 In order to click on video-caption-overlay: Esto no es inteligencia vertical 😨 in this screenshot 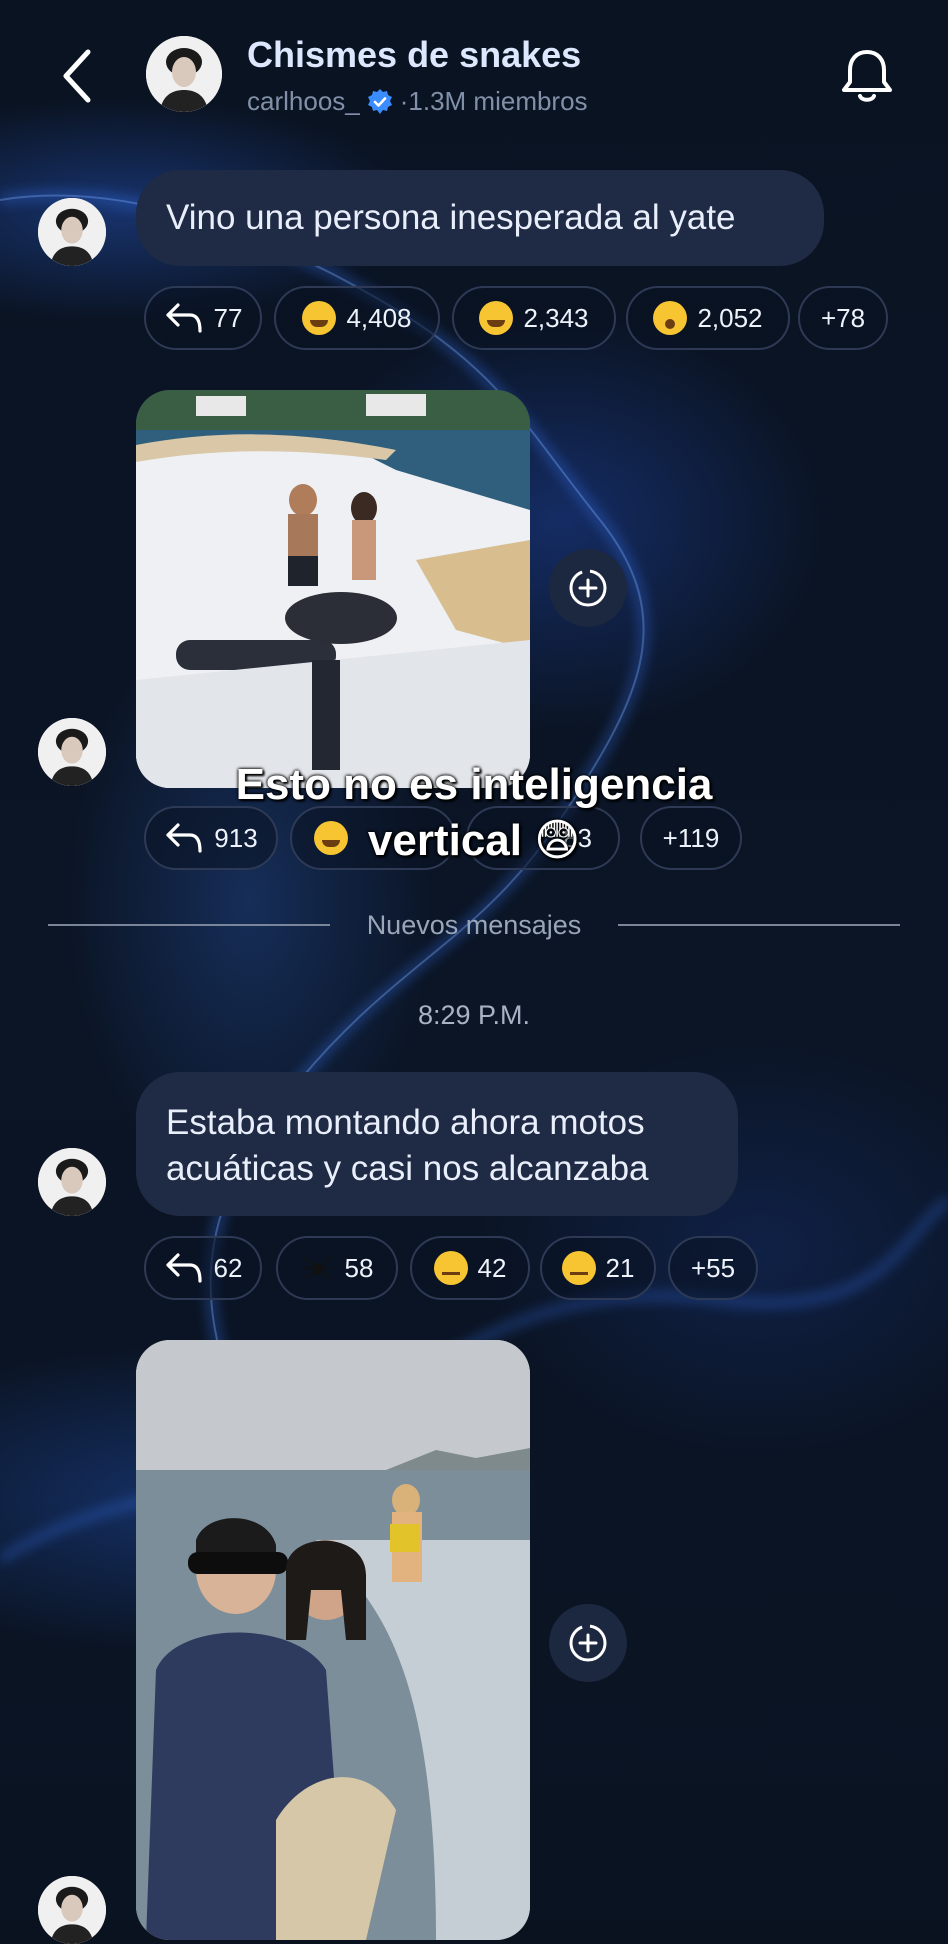, I will do `click(474, 813)`.